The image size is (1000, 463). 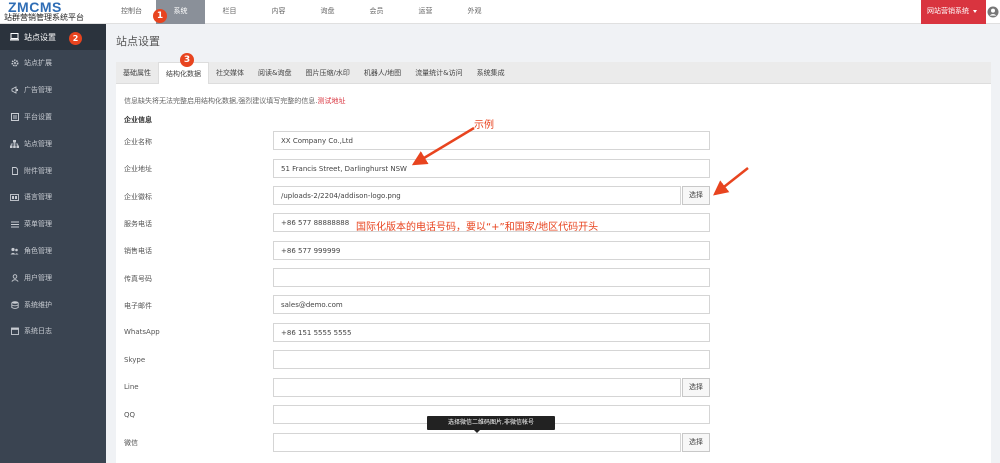 What do you see at coordinates (138, 251) in the screenshot?
I see `sales-phone-label: 销售电话` at bounding box center [138, 251].